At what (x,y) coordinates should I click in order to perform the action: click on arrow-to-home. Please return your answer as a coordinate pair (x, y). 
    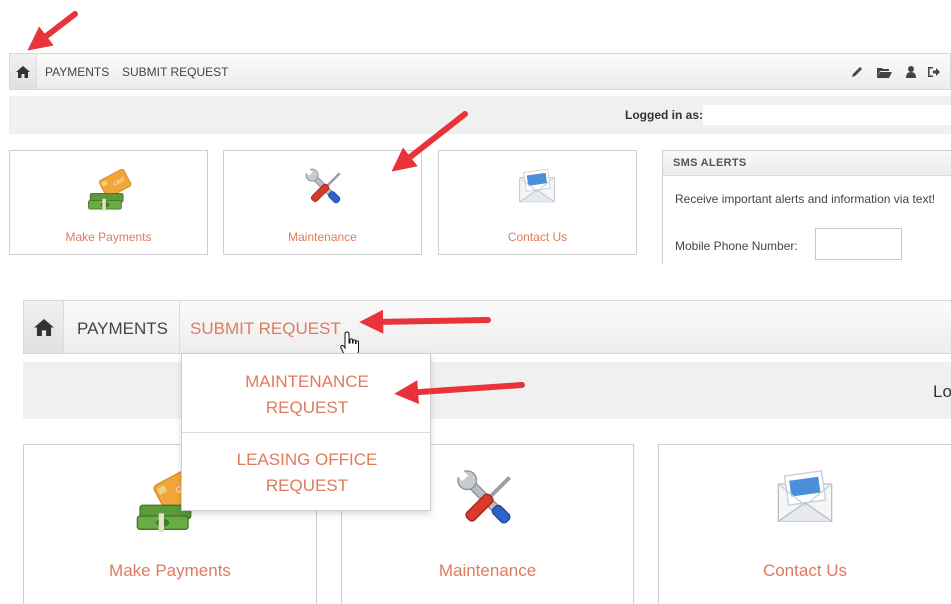
    Looking at the image, I should click on (52, 31).